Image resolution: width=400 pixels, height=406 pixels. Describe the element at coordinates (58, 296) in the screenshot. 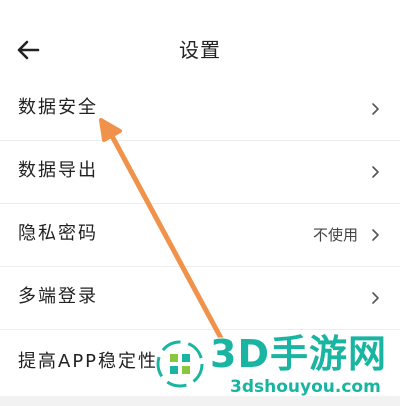

I see `settings-item-label: 多端登录` at that location.